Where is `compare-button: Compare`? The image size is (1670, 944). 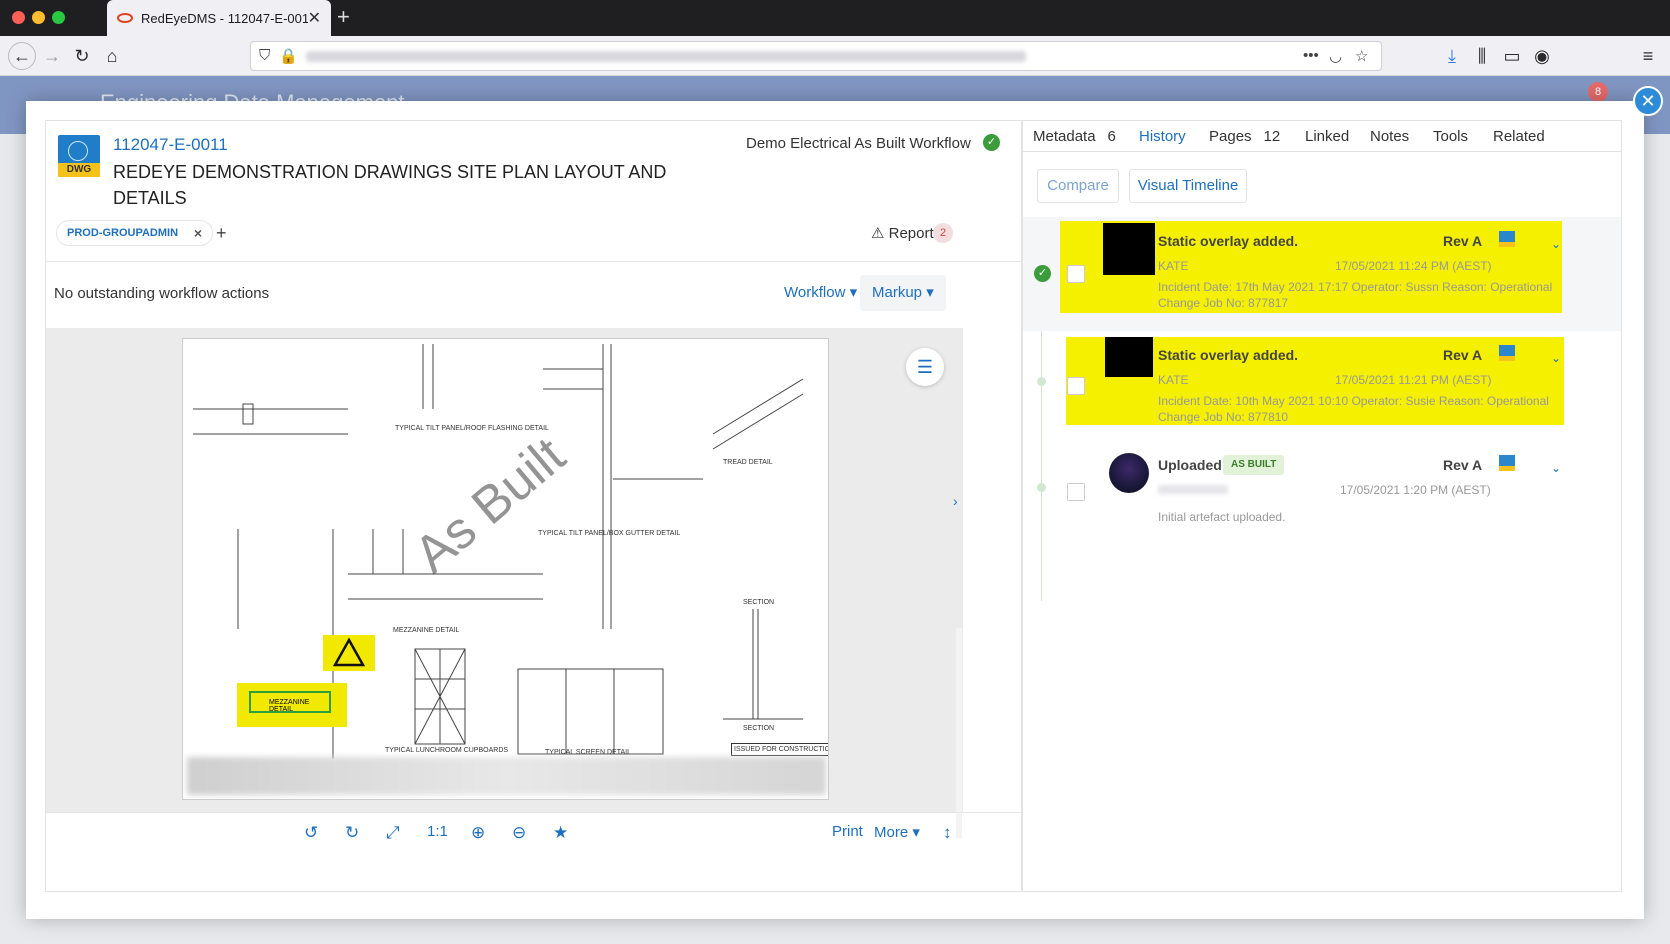 compare-button: Compare is located at coordinates (1078, 186).